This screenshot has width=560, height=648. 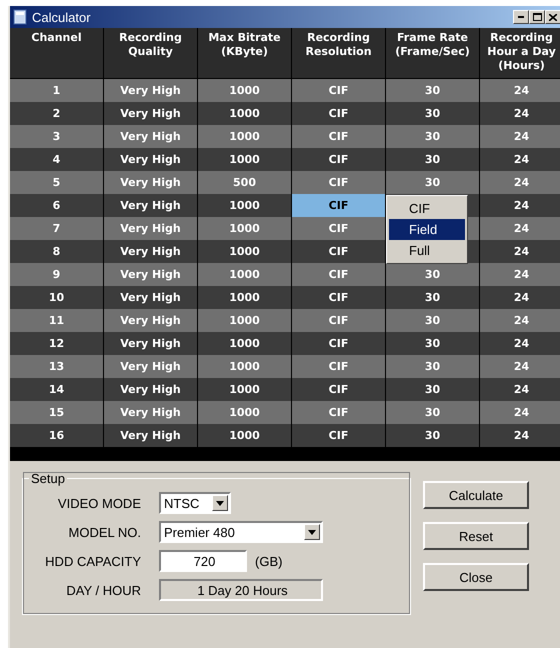 What do you see at coordinates (57, 90) in the screenshot?
I see `table-cell: 1` at bounding box center [57, 90].